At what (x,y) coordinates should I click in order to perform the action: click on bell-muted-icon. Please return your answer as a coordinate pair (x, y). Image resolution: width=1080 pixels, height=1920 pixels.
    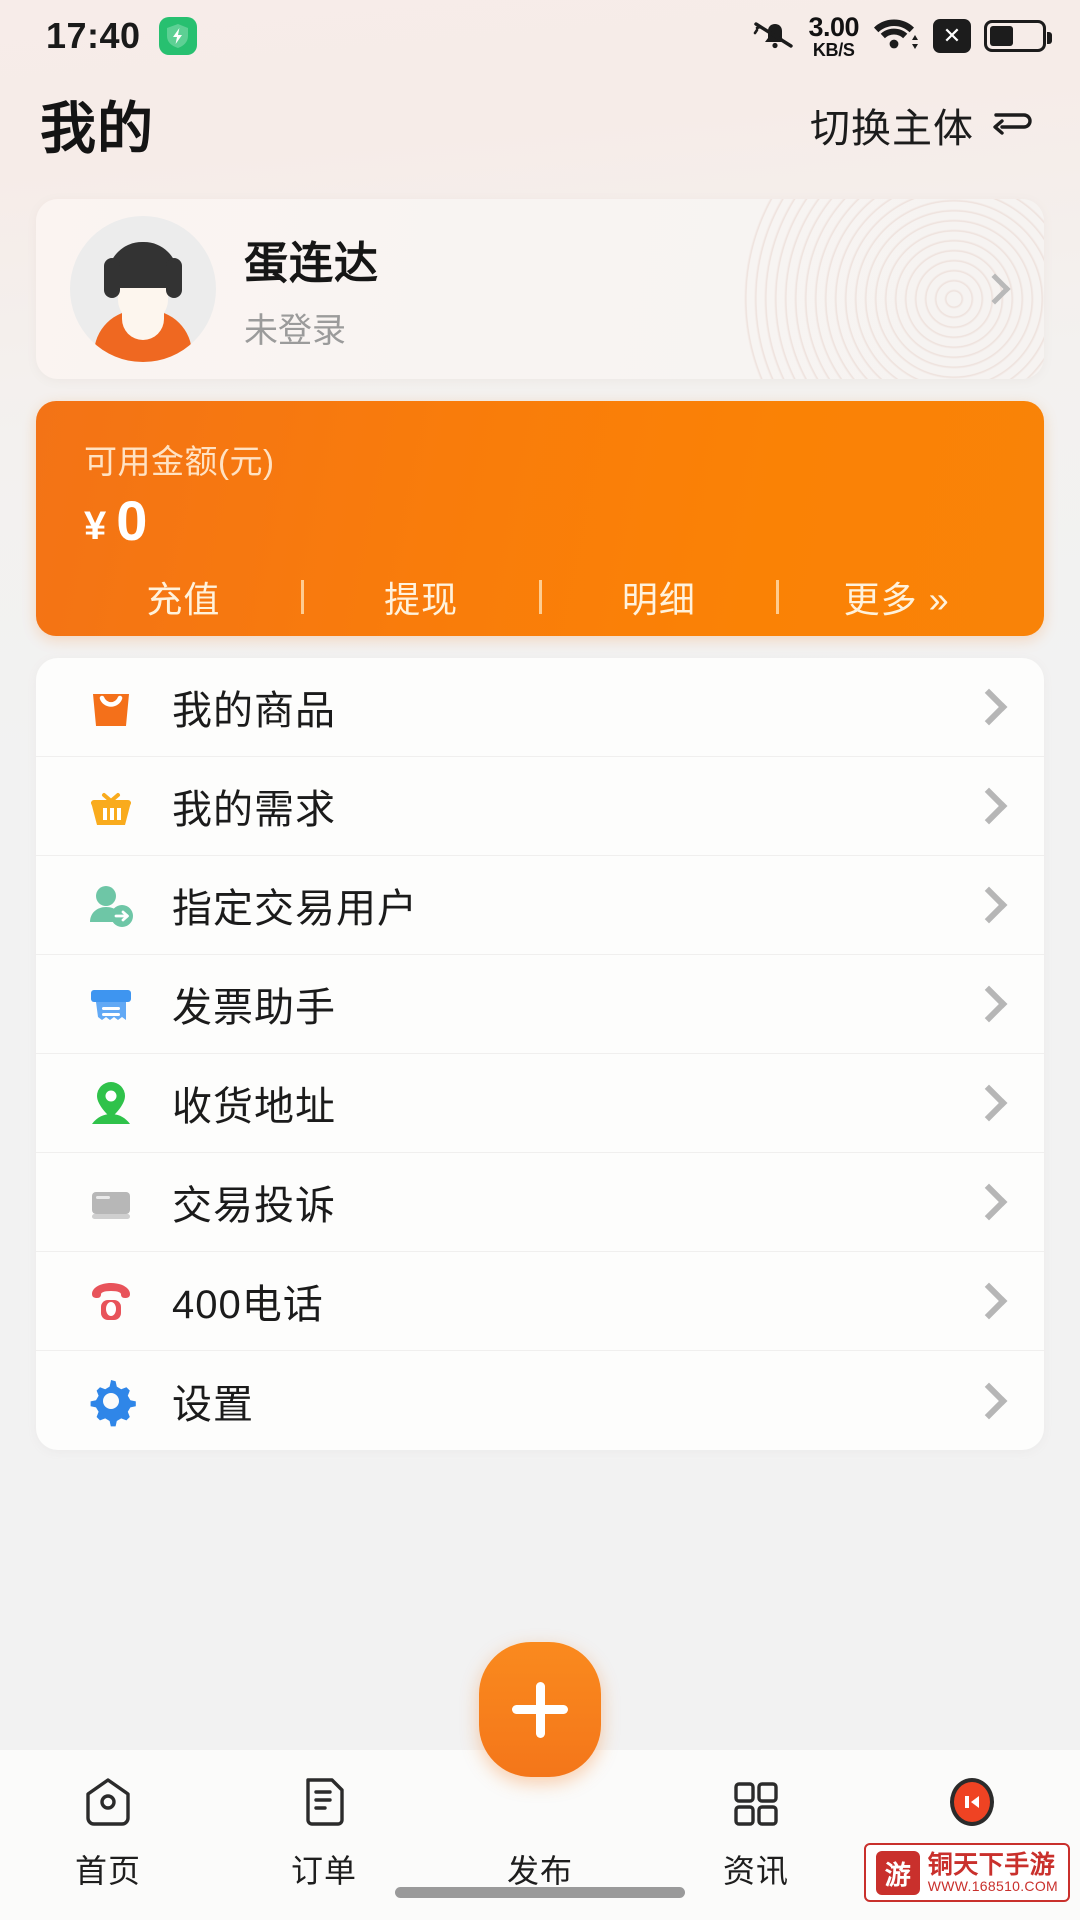
    Looking at the image, I should click on (774, 36).